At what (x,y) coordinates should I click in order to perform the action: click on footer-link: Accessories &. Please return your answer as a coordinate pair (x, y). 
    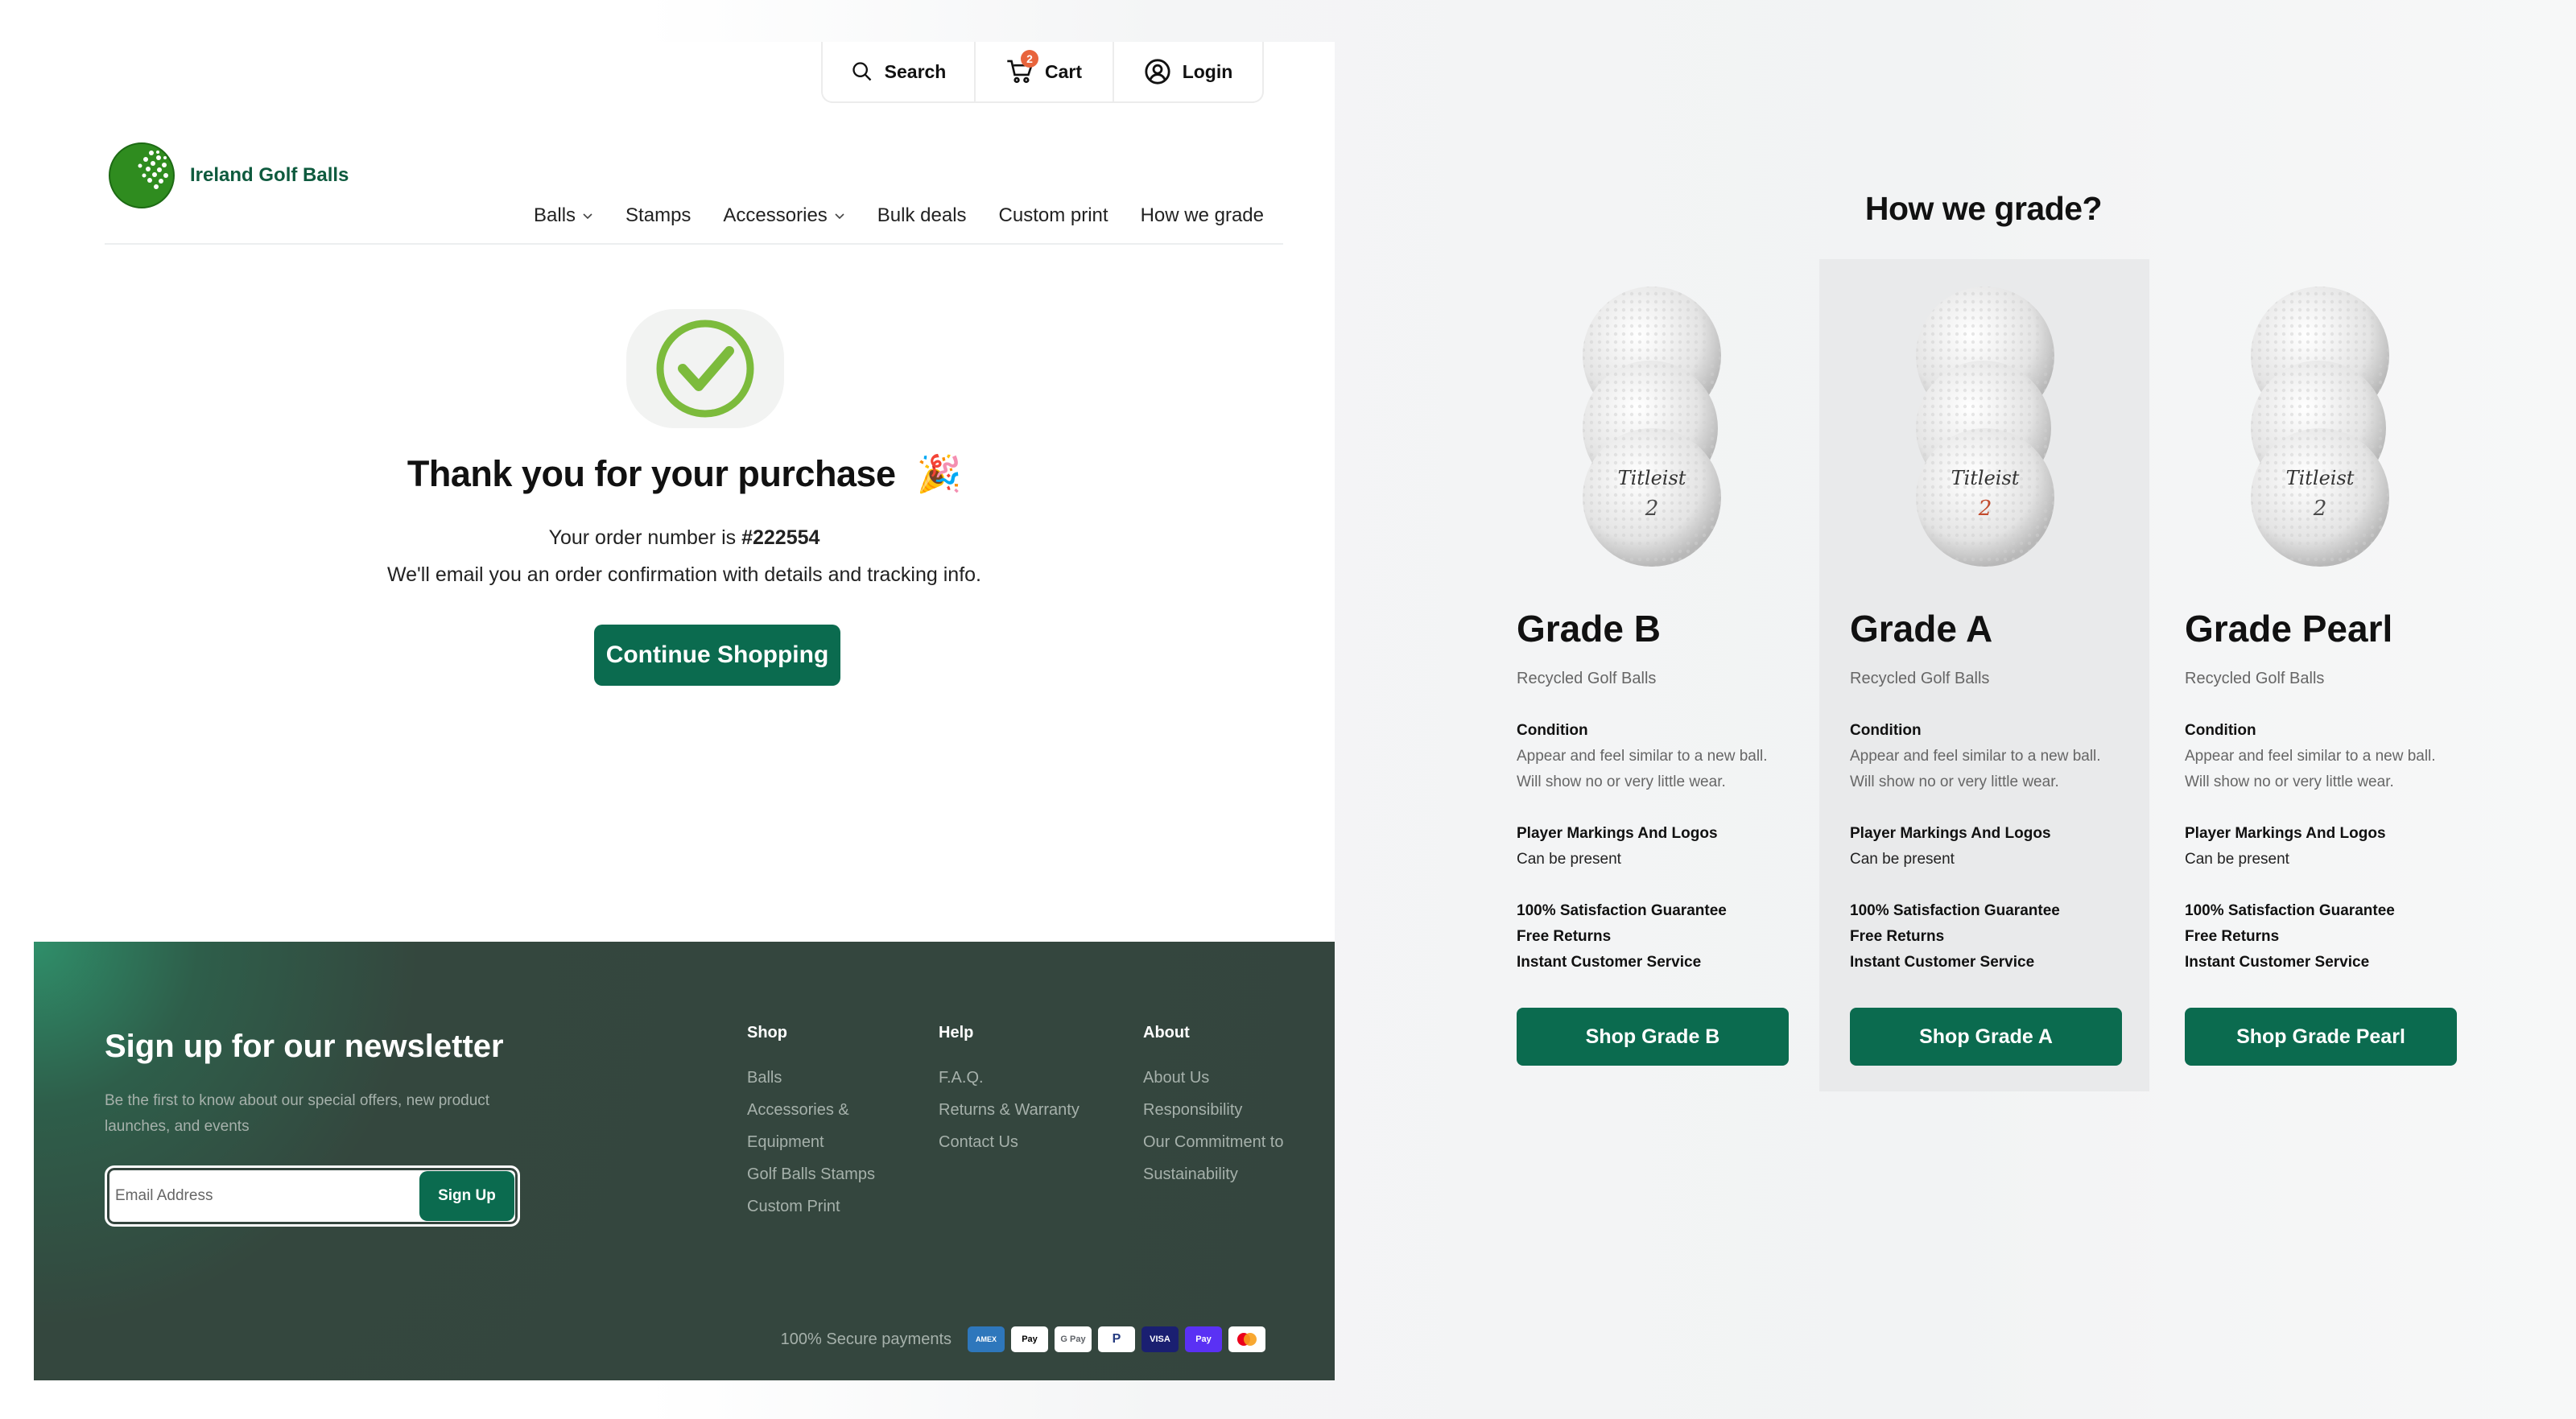
    Looking at the image, I should click on (811, 1110).